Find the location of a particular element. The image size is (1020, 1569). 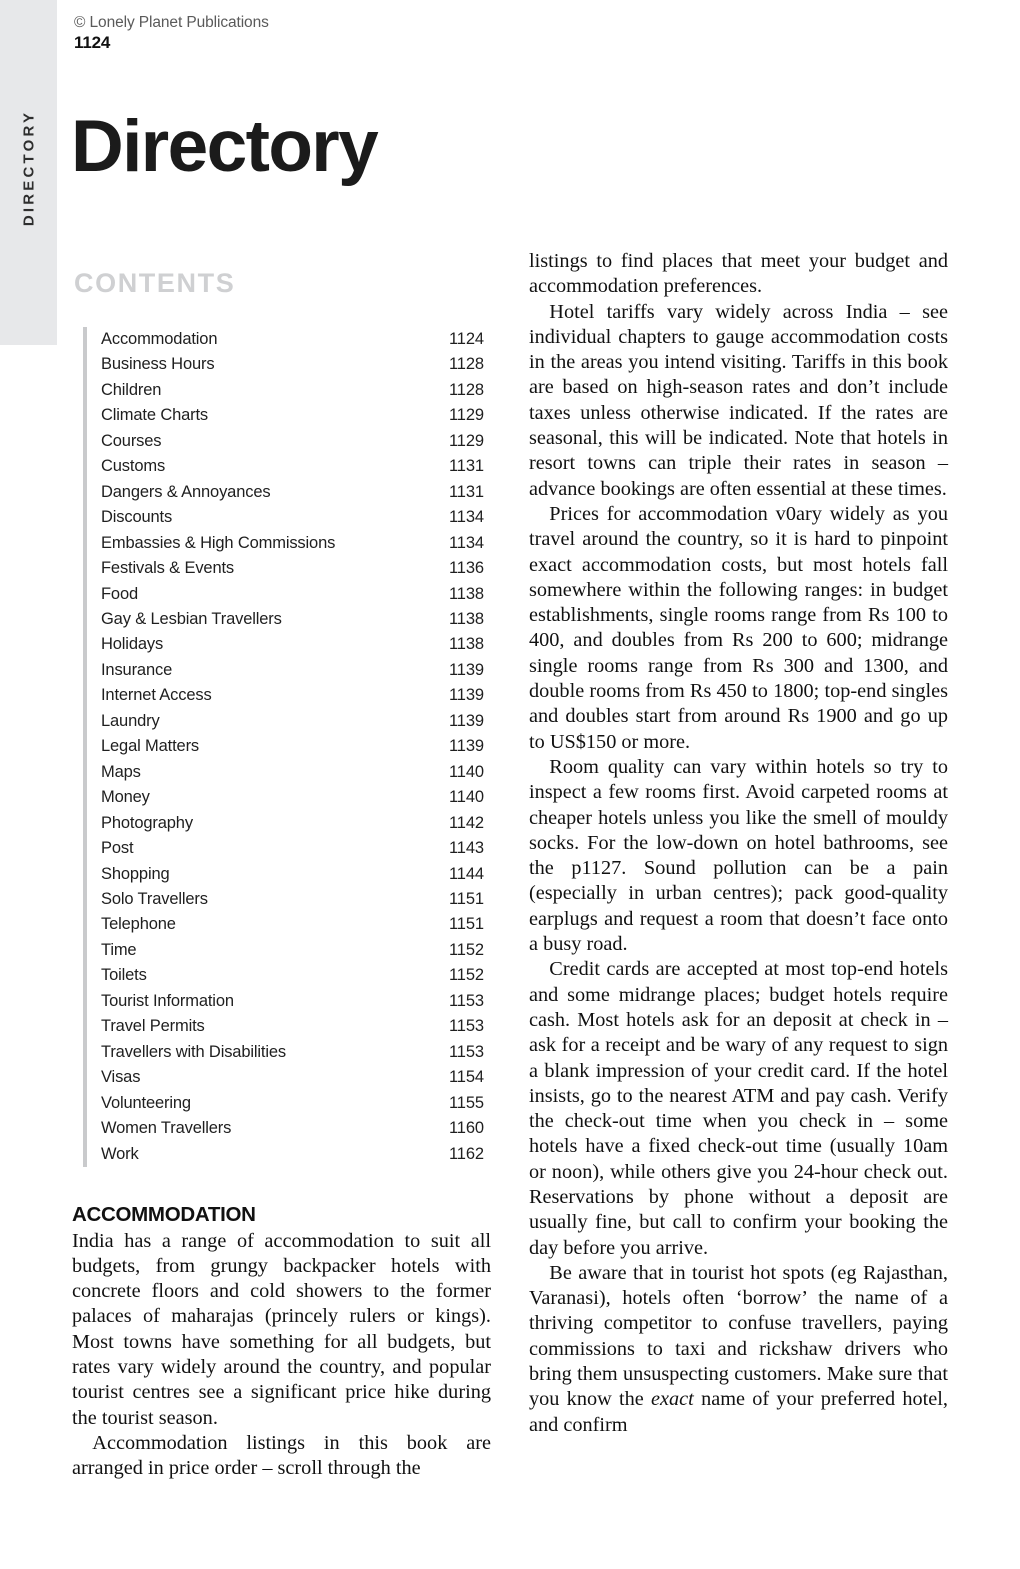

contents-entry: Dangers & Annoyances 1131 is located at coordinates (298, 492).